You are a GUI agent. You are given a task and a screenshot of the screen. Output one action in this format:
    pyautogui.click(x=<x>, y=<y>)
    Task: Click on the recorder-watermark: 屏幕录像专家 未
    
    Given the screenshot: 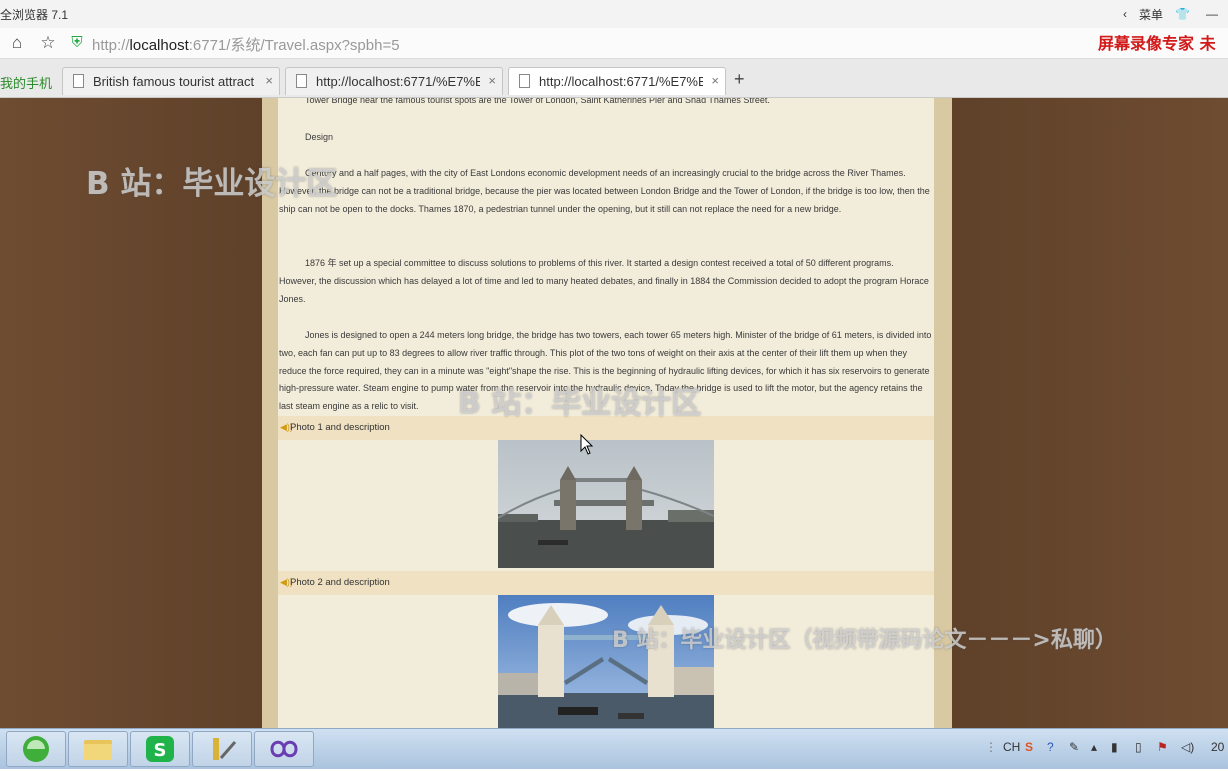 What is the action you would take?
    pyautogui.click(x=1157, y=43)
    